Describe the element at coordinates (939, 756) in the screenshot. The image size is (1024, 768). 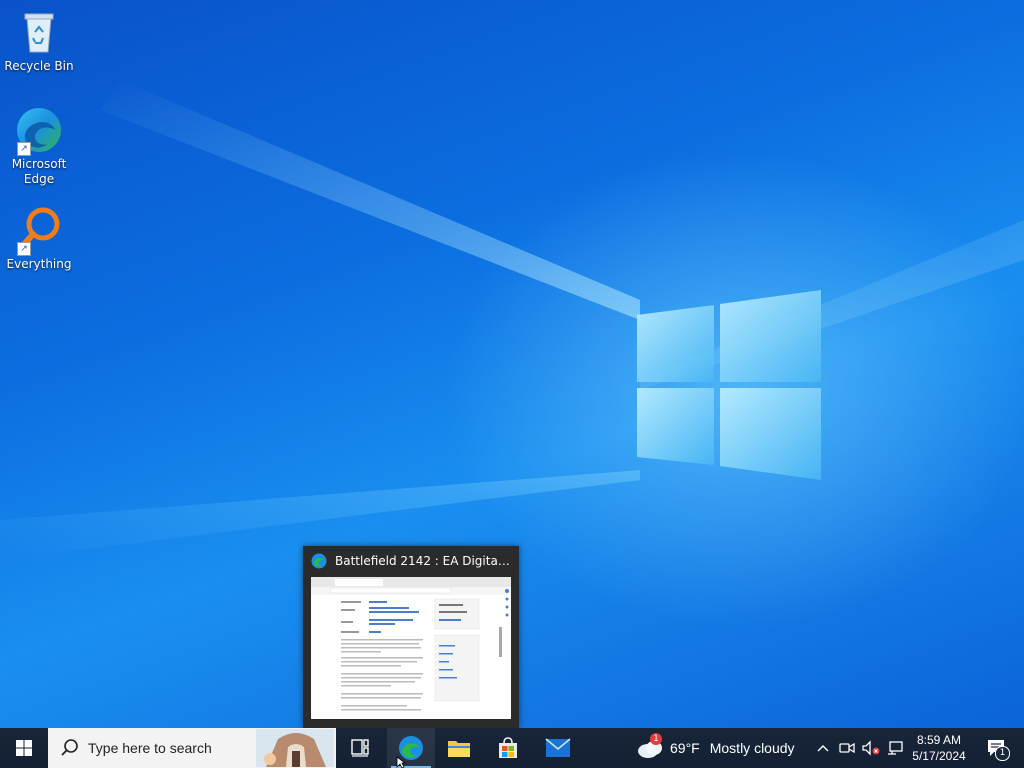
I see `clock-date: 5/17/2024` at that location.